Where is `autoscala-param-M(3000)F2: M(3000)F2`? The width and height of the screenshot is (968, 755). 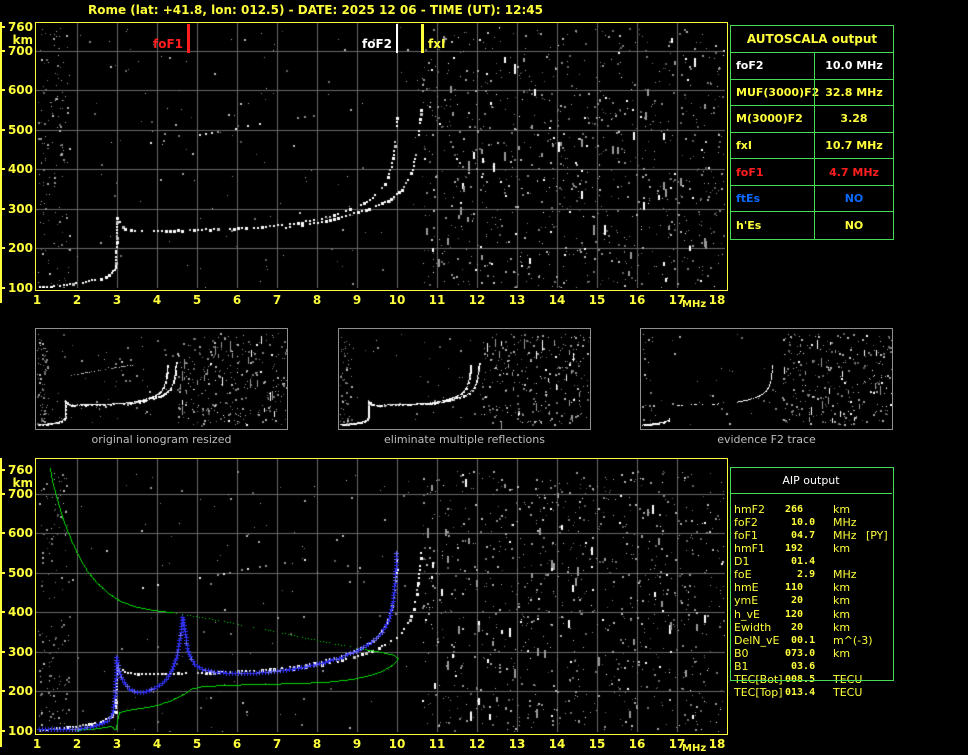 autoscala-param-M(3000)F2: M(3000)F2 is located at coordinates (772, 119).